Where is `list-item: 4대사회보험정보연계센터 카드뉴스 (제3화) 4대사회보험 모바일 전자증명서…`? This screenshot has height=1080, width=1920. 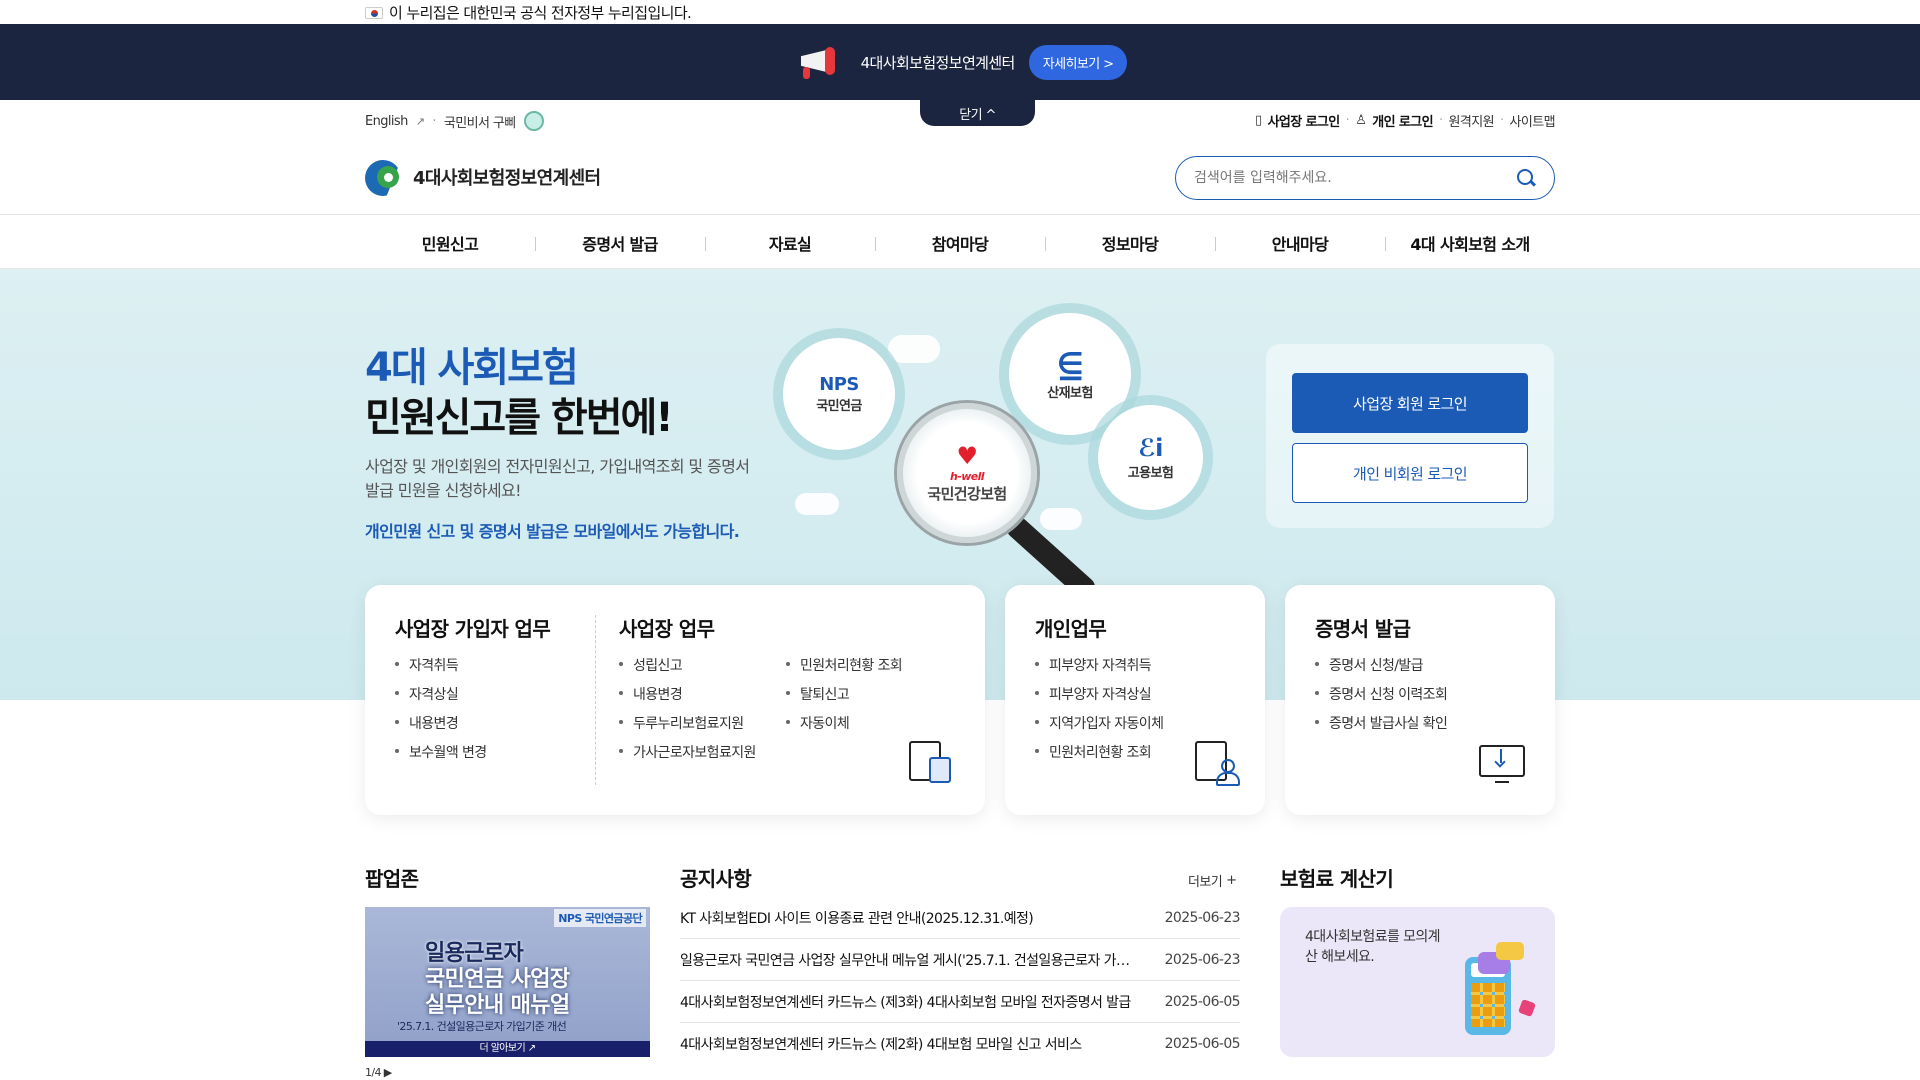
list-item: 4대사회보험정보연계센터 카드뉴스 (제3화) 4대사회보험 모바일 전자증명서… is located at coordinates (960, 1002).